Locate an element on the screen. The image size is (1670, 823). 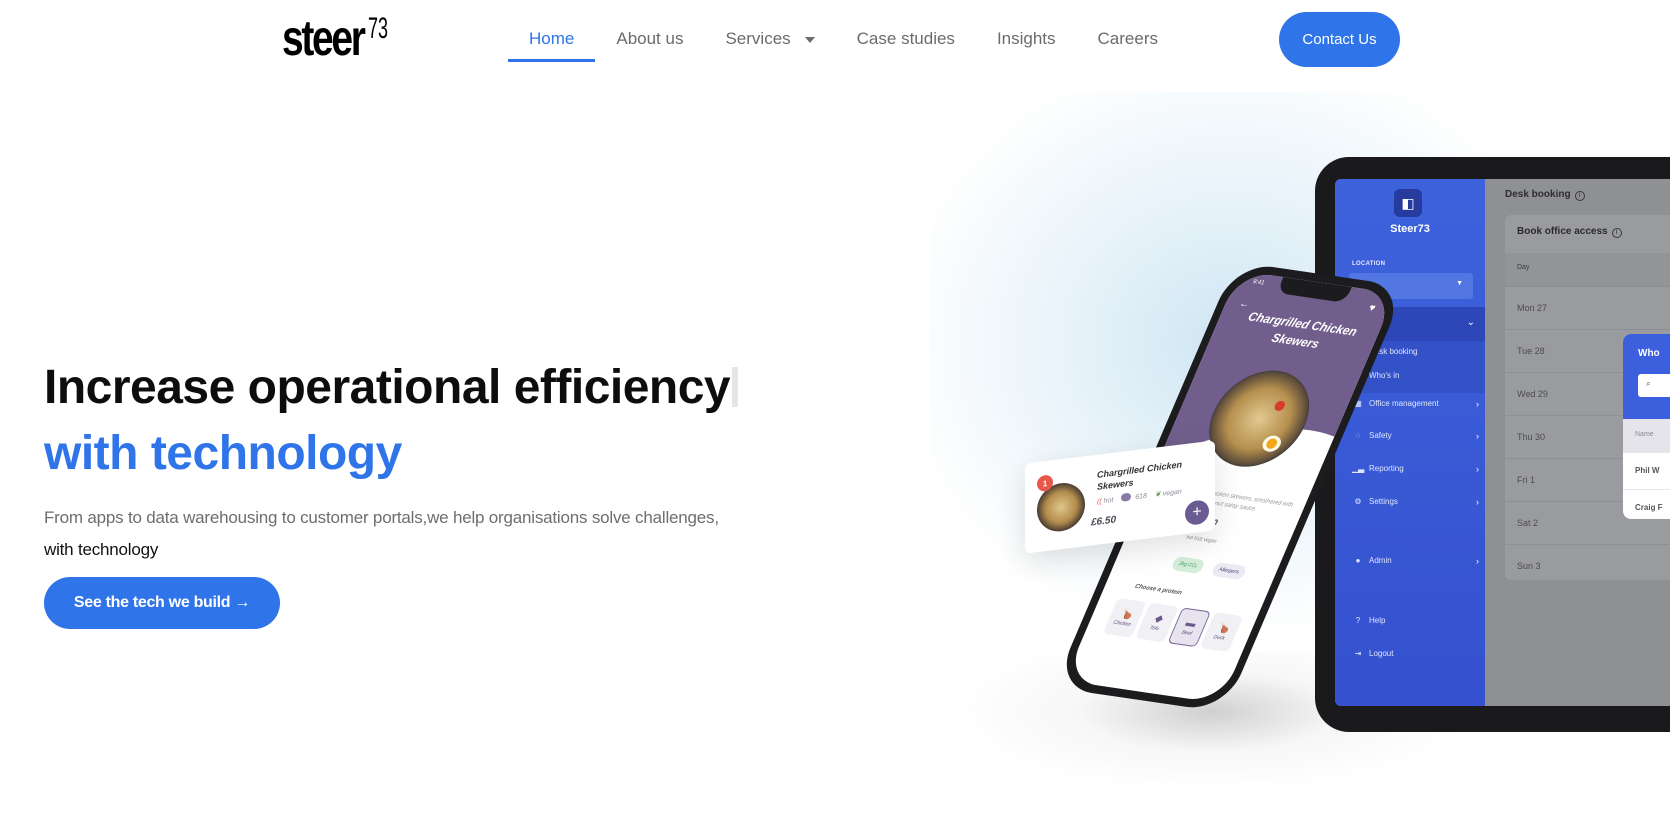
see-tech-button: See the tech we build → is located at coordinates (162, 603).